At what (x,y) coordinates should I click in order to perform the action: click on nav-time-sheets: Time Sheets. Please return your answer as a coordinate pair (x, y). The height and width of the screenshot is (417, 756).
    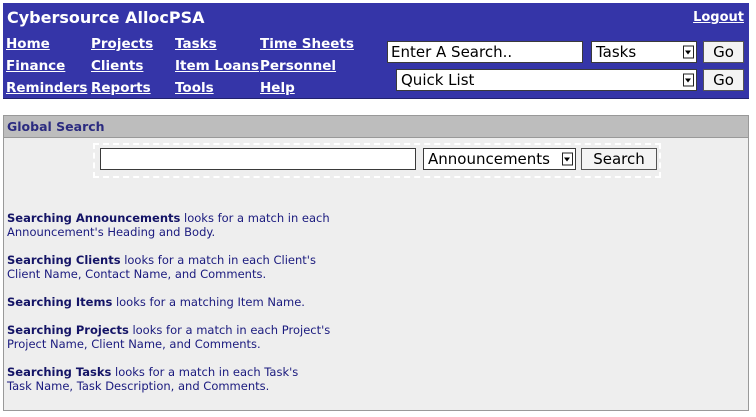
    Looking at the image, I should click on (307, 44).